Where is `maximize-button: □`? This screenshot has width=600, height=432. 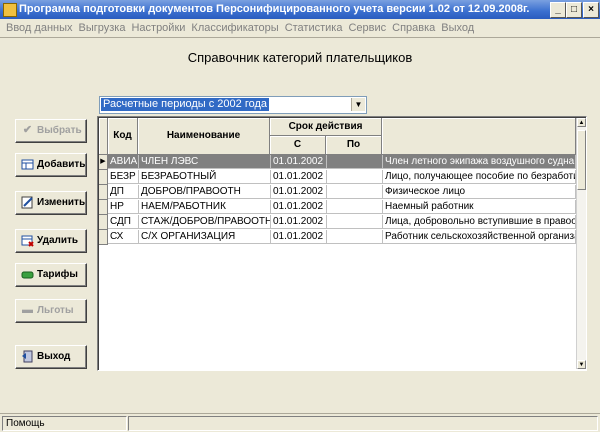
maximize-button: □ is located at coordinates (574, 10).